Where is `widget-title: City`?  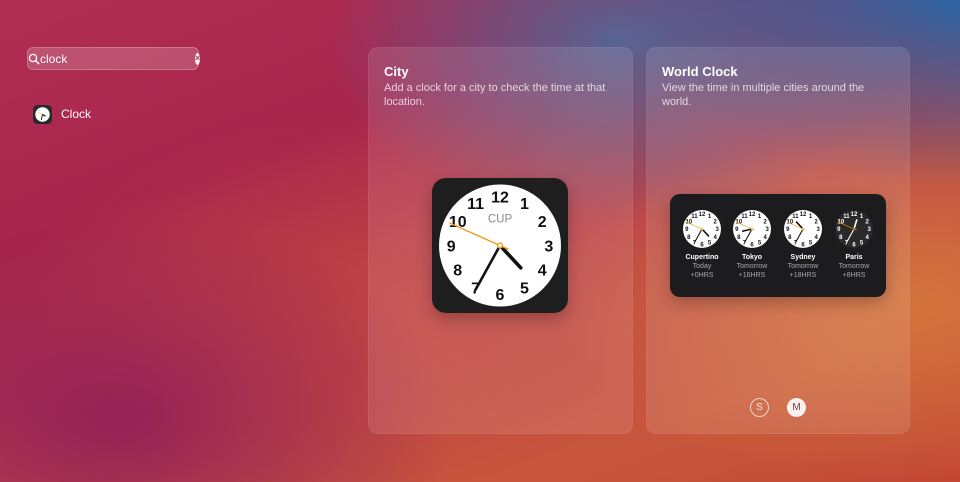 widget-title: City is located at coordinates (396, 71).